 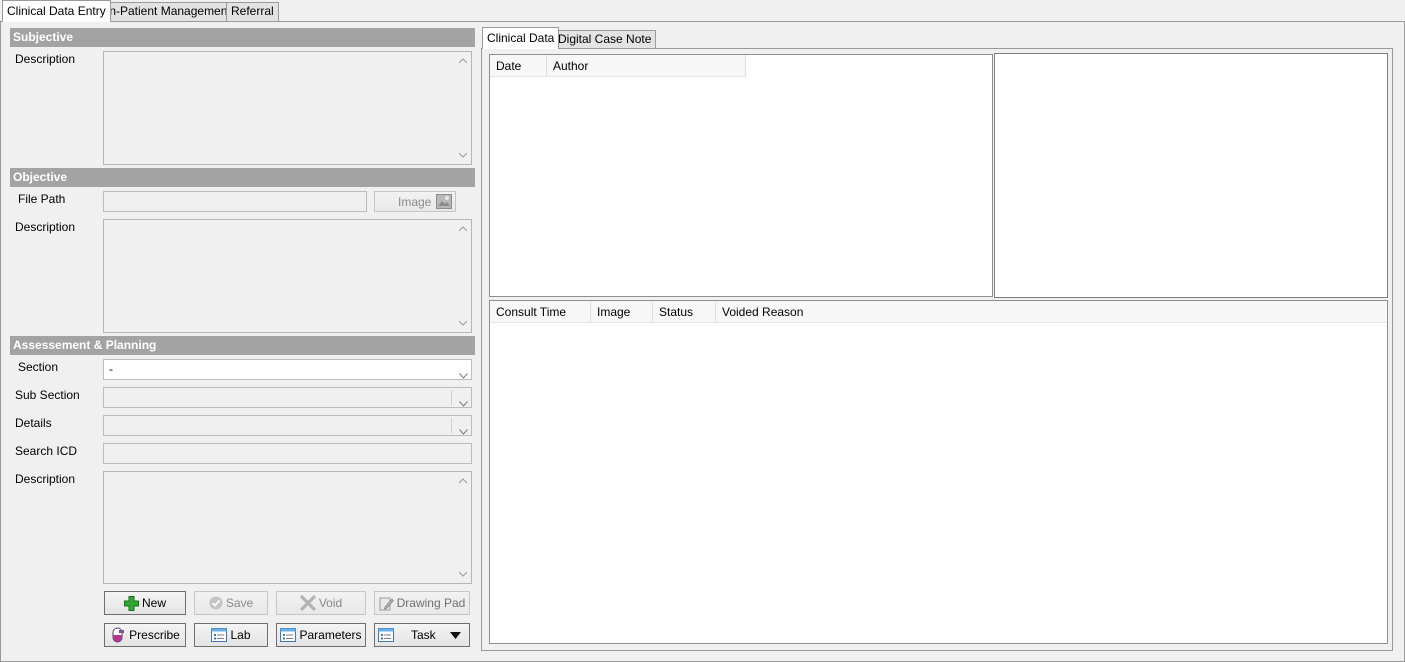 I want to click on subjective-description-textarea, so click(x=287, y=108).